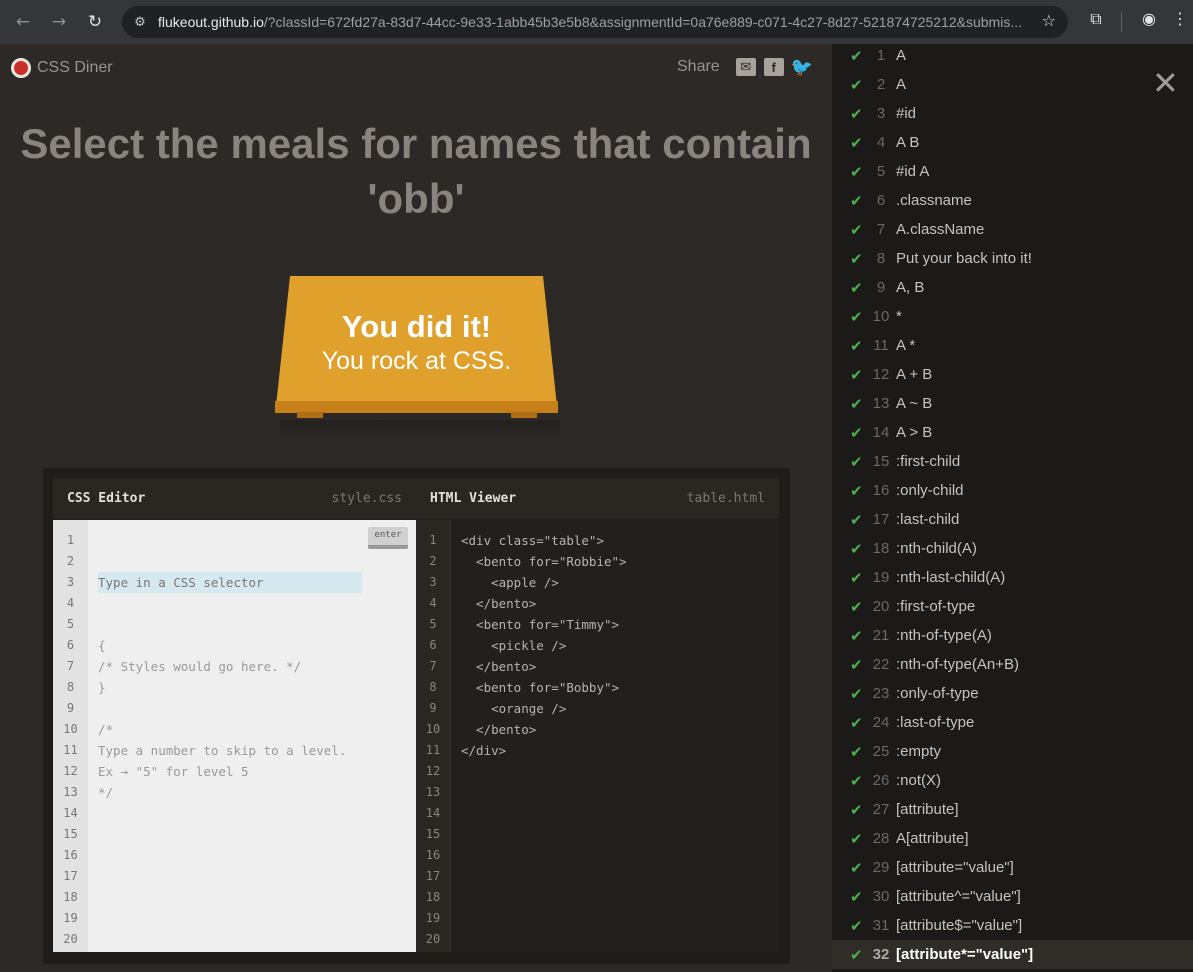 This screenshot has width=1193, height=972. Describe the element at coordinates (106, 729) in the screenshot. I see `css-code-line: /*` at that location.